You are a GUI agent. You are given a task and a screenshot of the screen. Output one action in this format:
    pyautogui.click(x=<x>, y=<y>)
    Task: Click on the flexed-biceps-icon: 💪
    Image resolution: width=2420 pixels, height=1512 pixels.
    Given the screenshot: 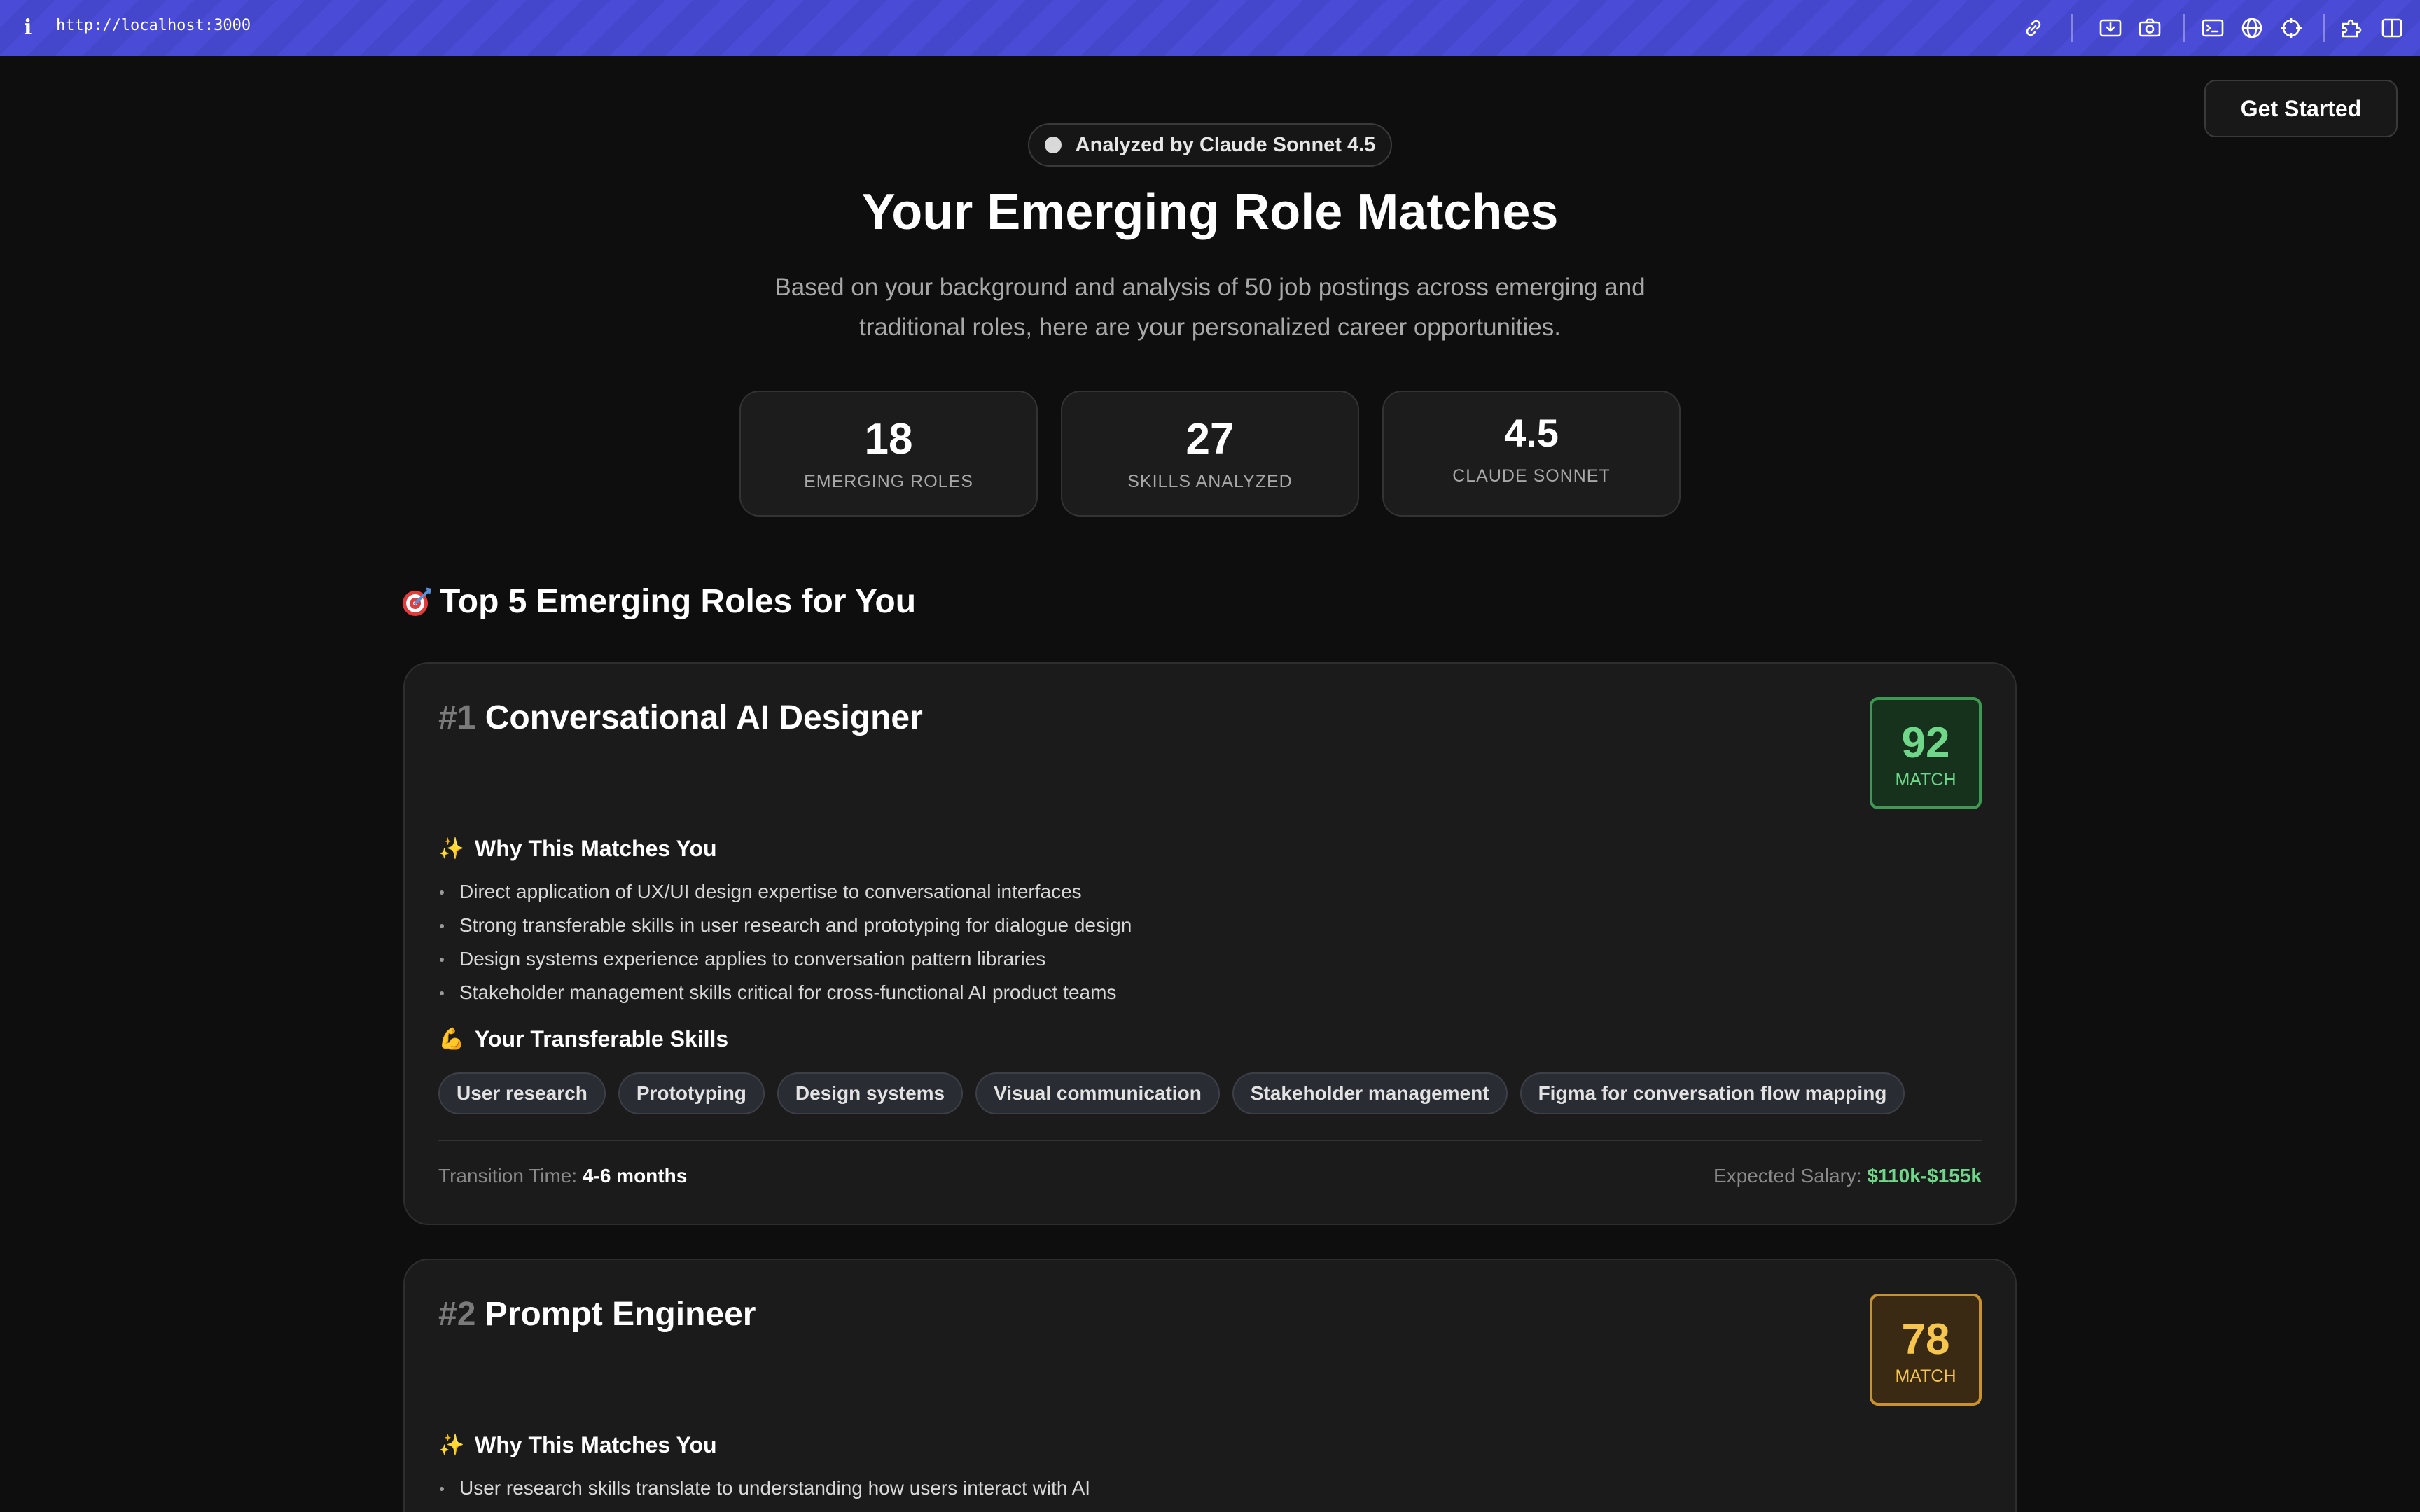 What is the action you would take?
    pyautogui.click(x=451, y=1039)
    